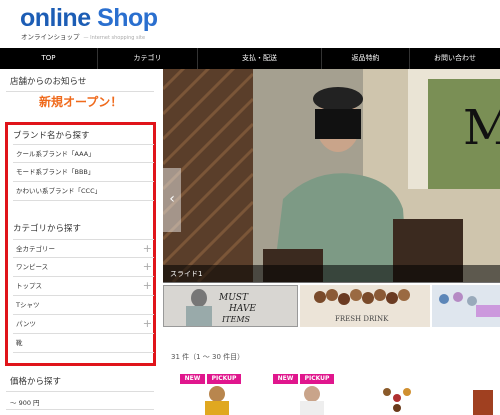 The image size is (500, 415). What do you see at coordinates (455, 58) in the screenshot?
I see `nav-contact: お問い合わせ` at bounding box center [455, 58].